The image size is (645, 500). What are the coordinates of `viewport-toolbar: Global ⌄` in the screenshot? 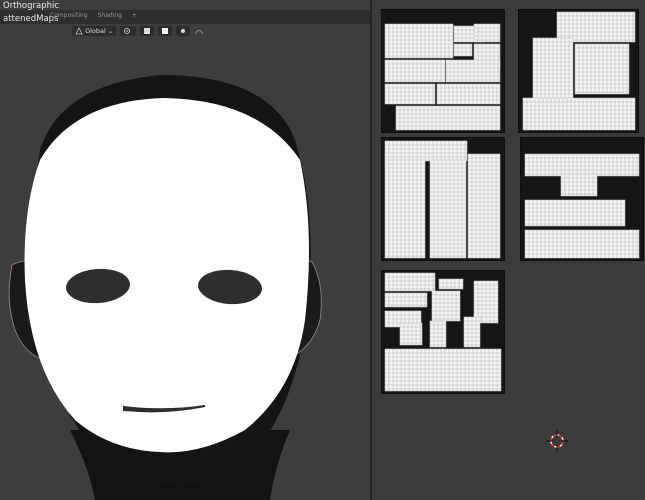 It's located at (138, 31).